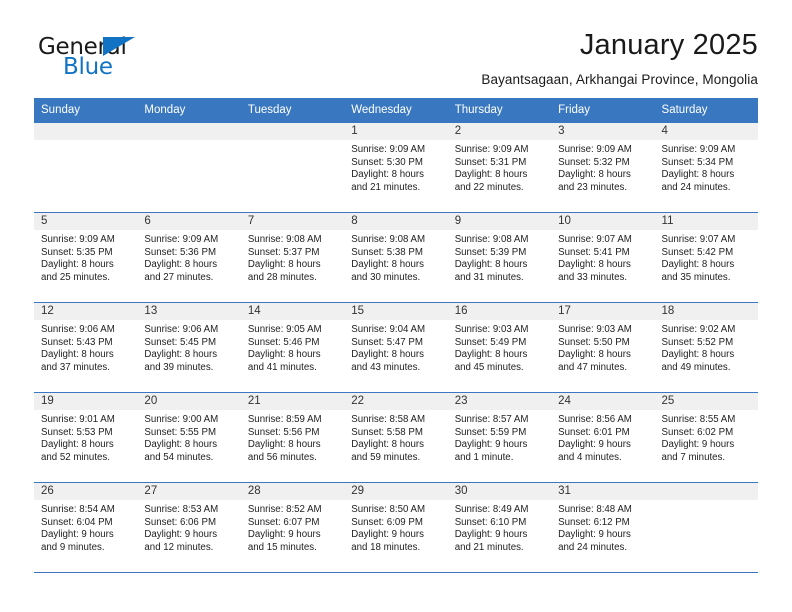 Image resolution: width=792 pixels, height=612 pixels. What do you see at coordinates (388, 509) in the screenshot?
I see `sunrise-text: Sunrise: 8:50 AM` at bounding box center [388, 509].